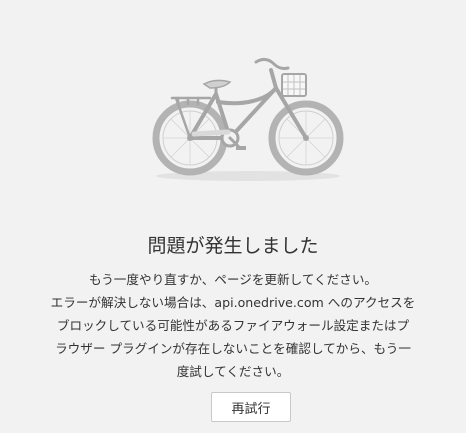  I want to click on error-message-line: エラーが解決しない場合は、api.onedrive.com へのアクセスを, so click(233, 302).